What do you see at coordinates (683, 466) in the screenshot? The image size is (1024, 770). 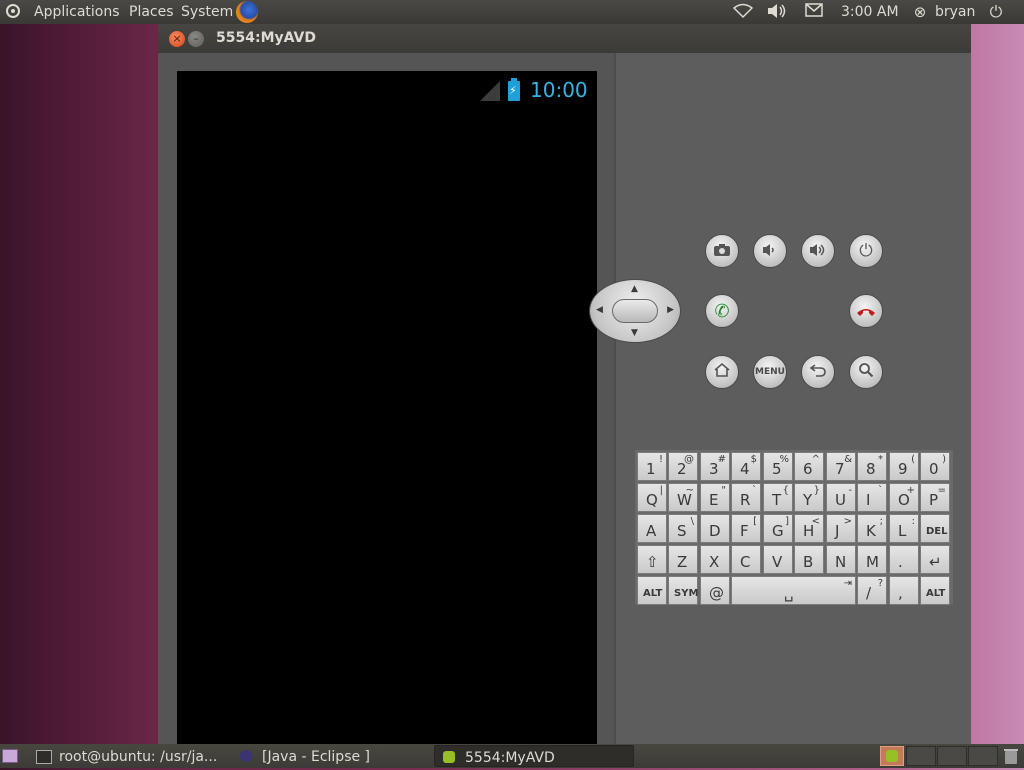 I see `key-2: 2 @` at bounding box center [683, 466].